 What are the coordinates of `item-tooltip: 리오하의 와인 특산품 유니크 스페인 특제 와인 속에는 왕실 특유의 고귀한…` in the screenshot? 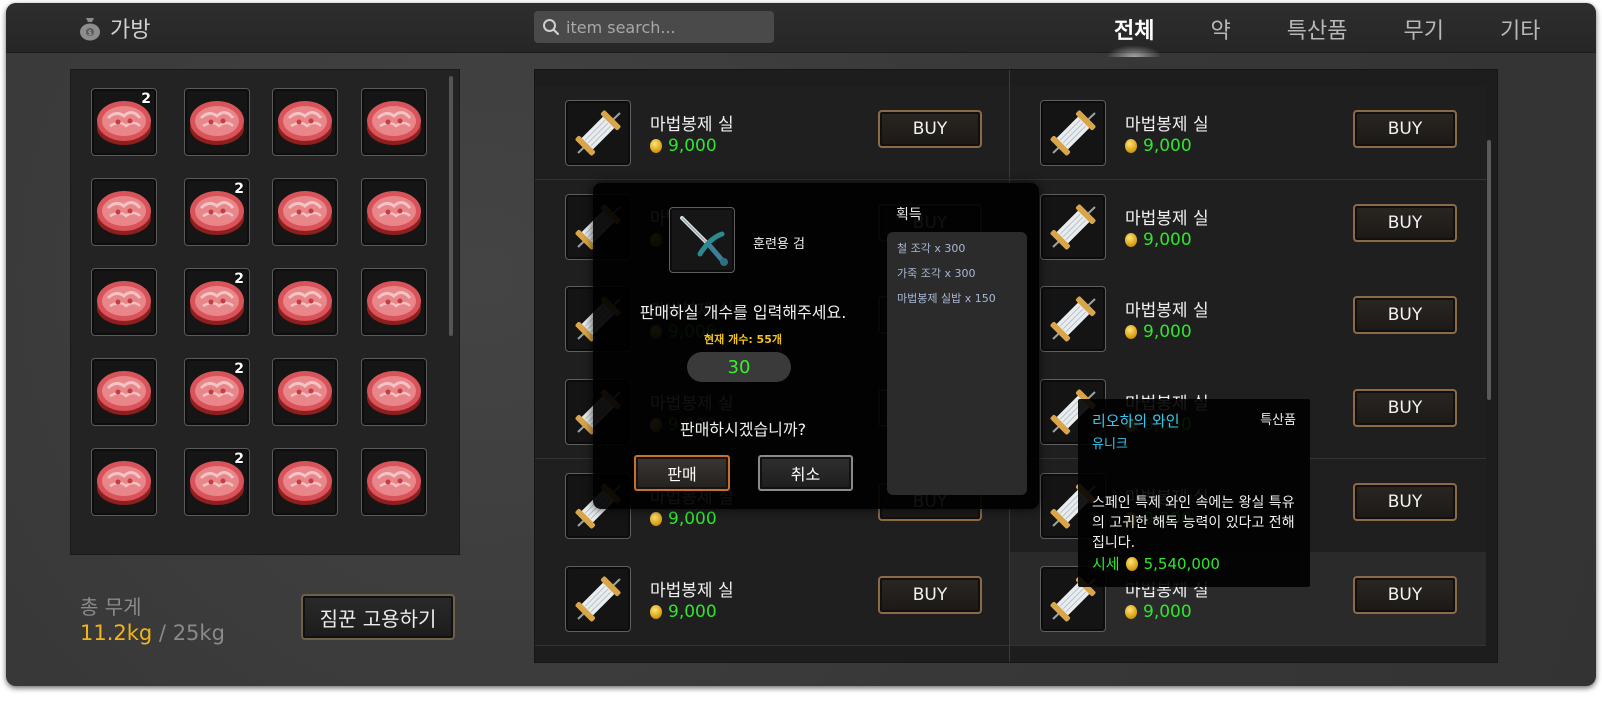 It's located at (1194, 493).